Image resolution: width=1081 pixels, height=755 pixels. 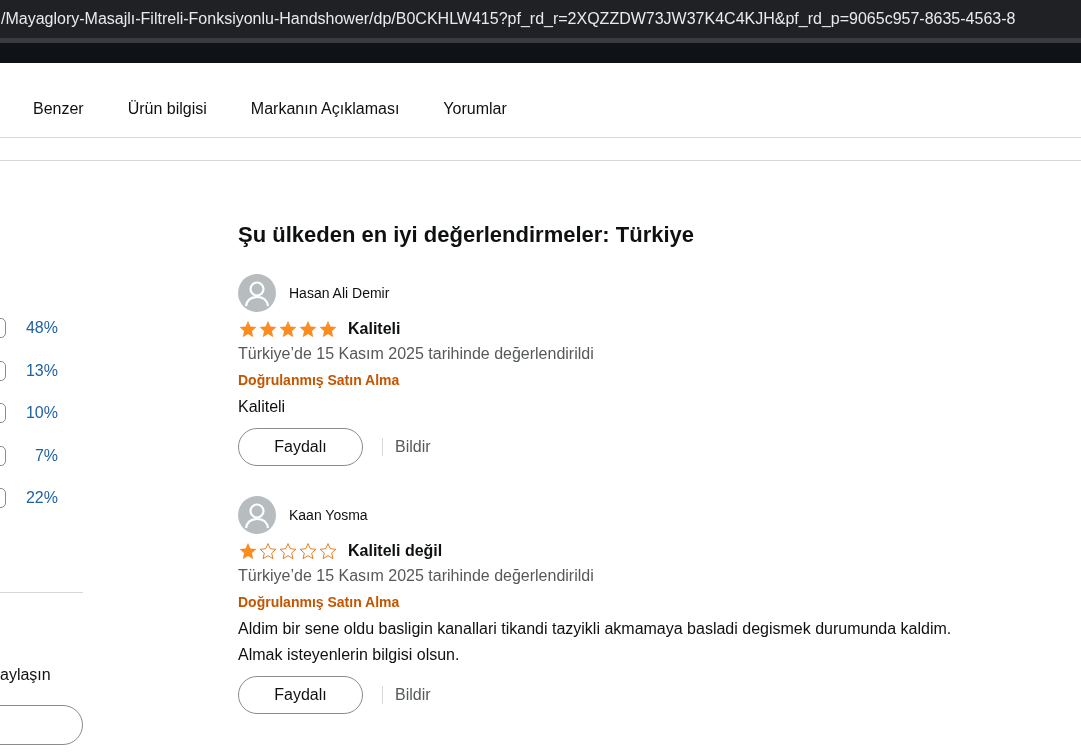 What do you see at coordinates (325, 109) in the screenshot?
I see `nav-tab: Markanın Açıklaması` at bounding box center [325, 109].